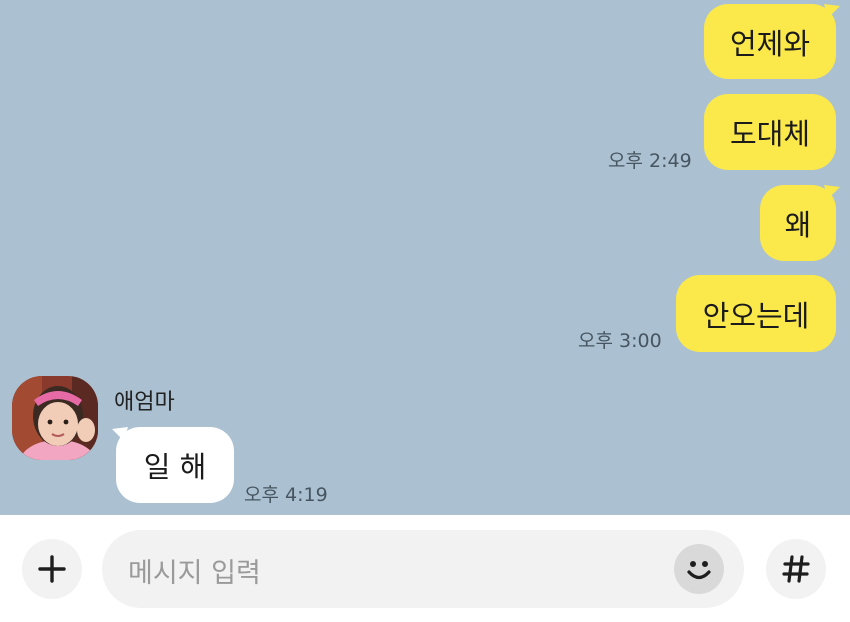 This screenshot has width=850, height=622. Describe the element at coordinates (194, 573) in the screenshot. I see `message-input-placeholder: 메시지 입력` at that location.